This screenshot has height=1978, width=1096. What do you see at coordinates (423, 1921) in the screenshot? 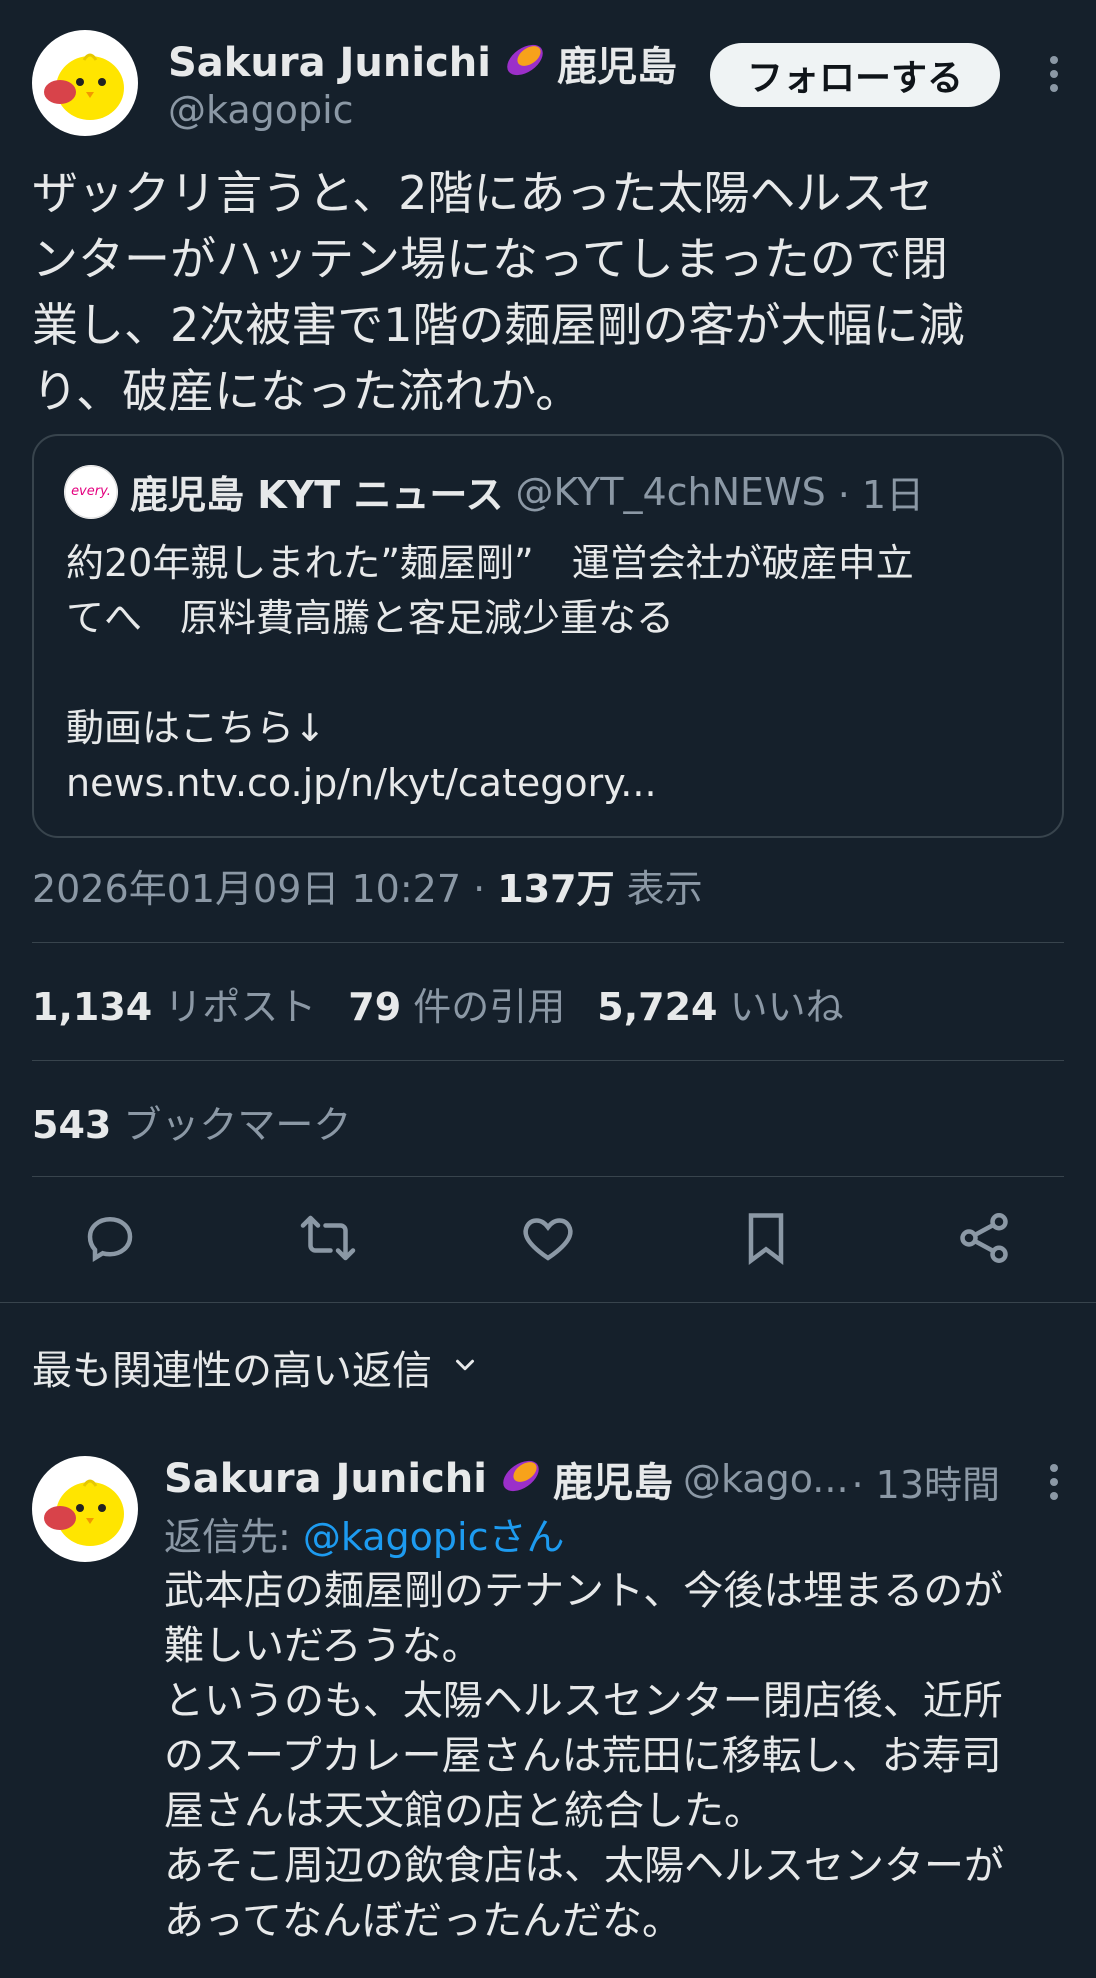
I see `reply-line: あってなんぼだったんだな。` at bounding box center [423, 1921].